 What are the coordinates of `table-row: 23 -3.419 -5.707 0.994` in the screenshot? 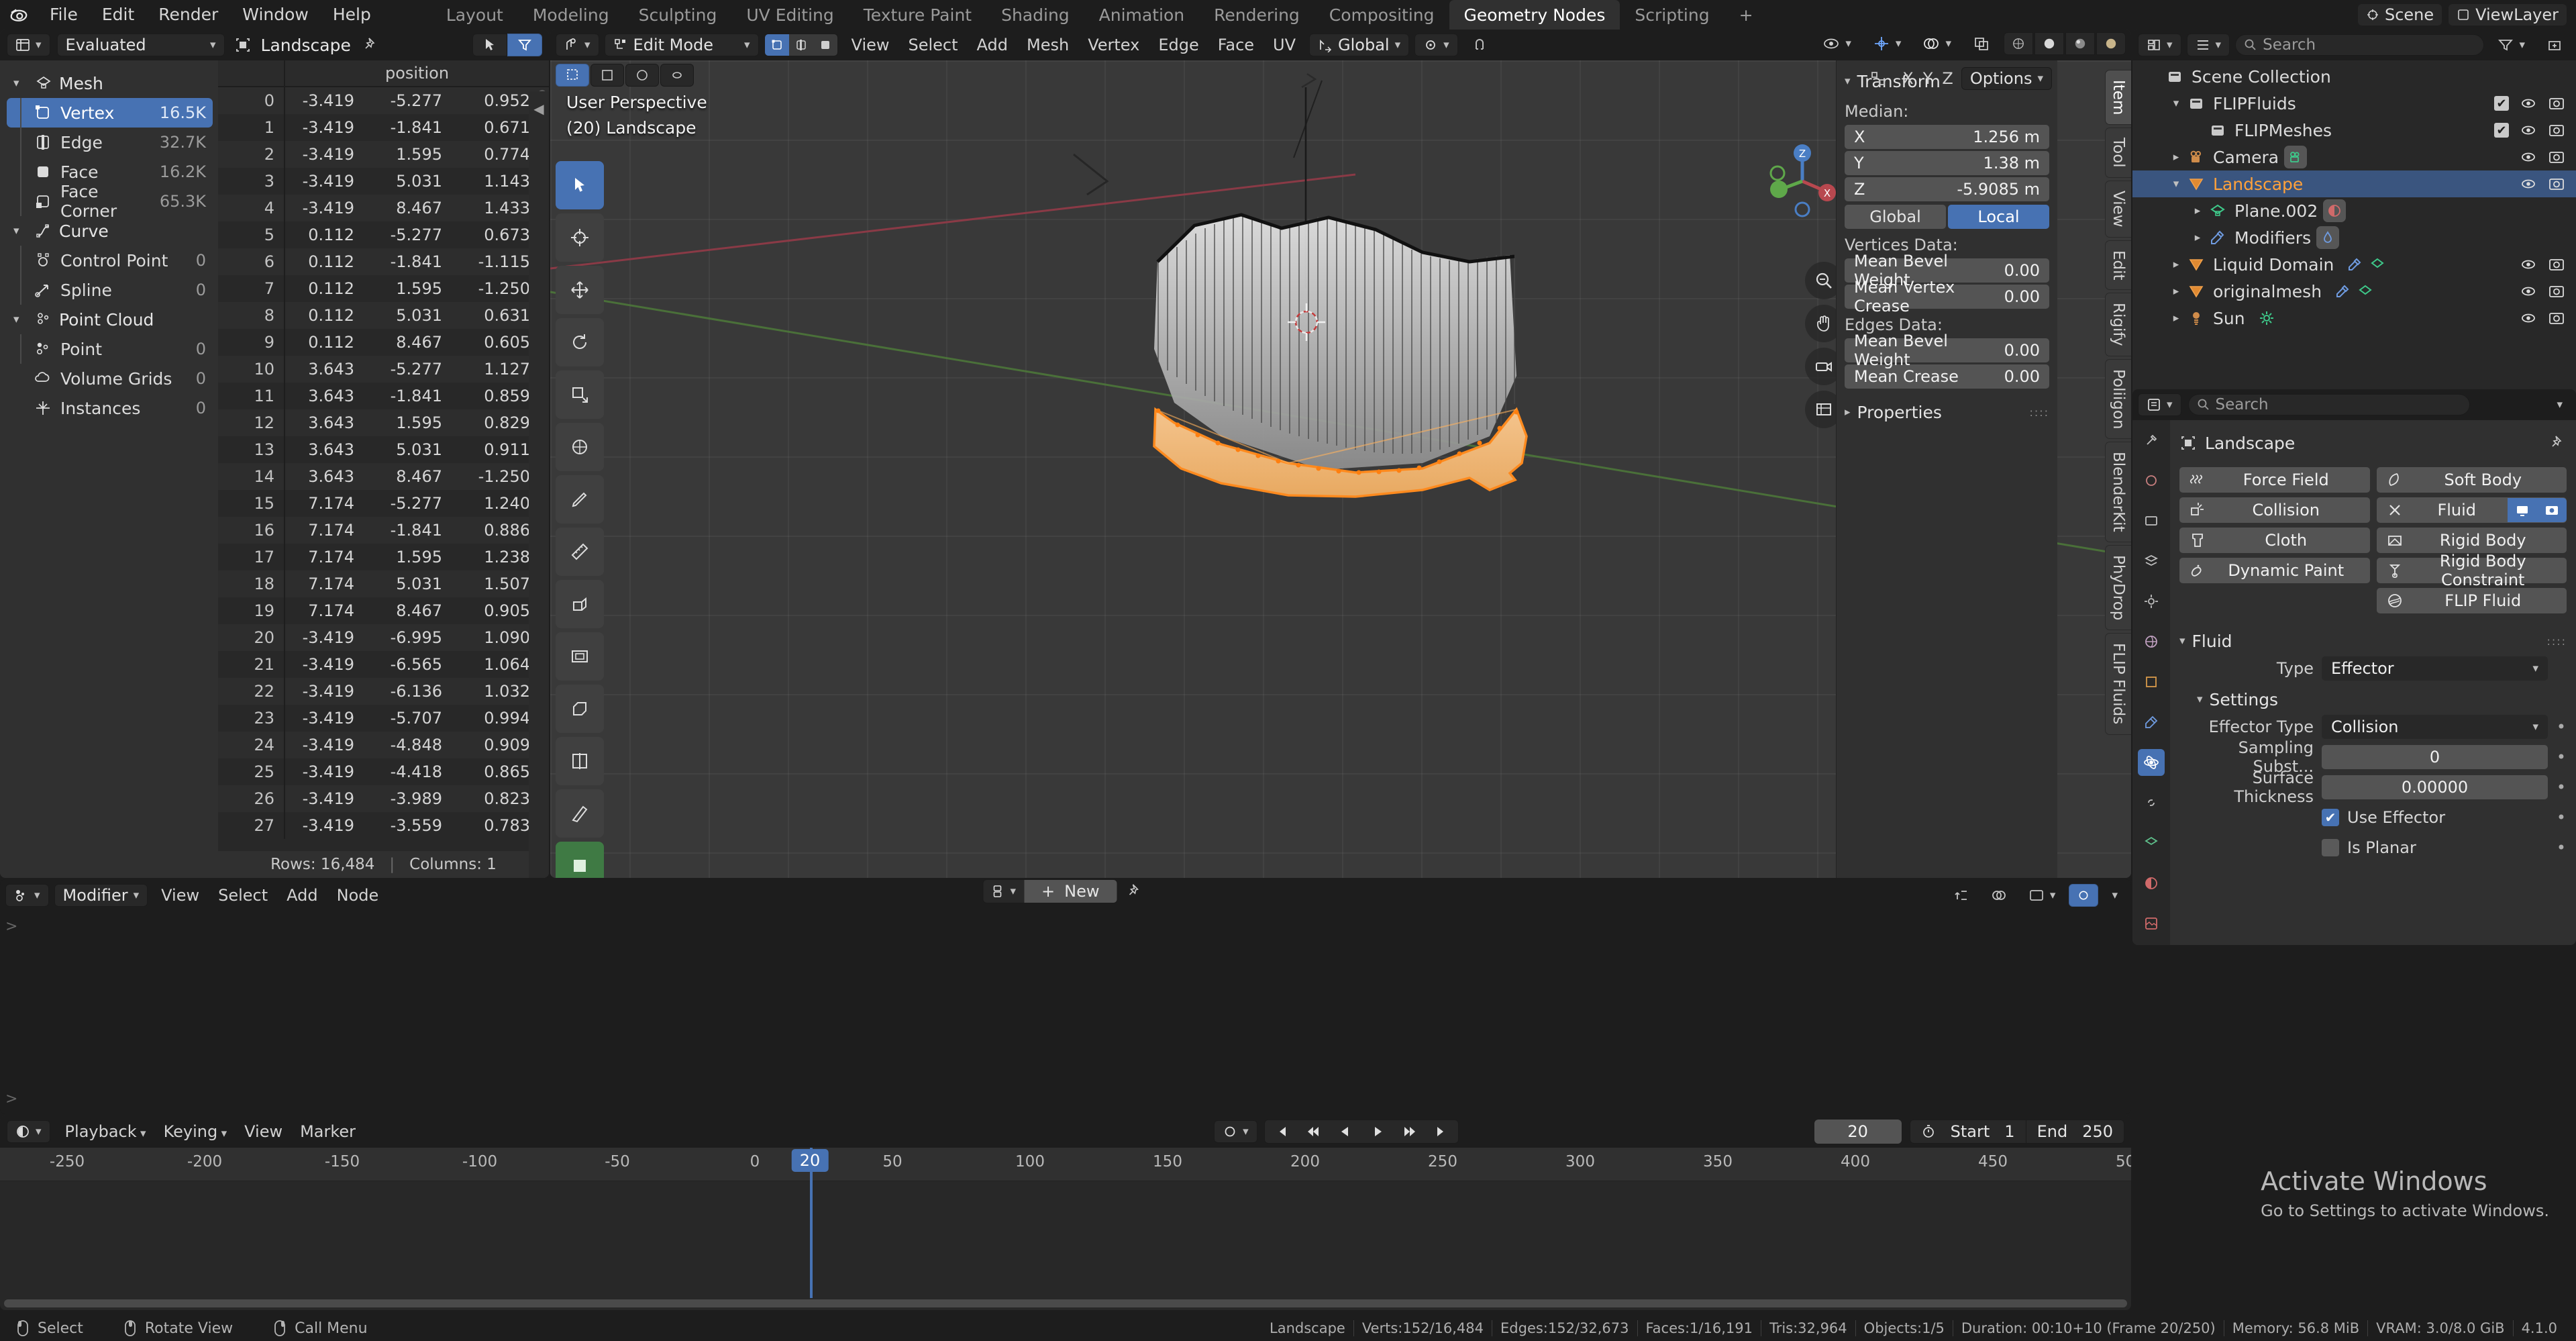 It's located at (383, 719).